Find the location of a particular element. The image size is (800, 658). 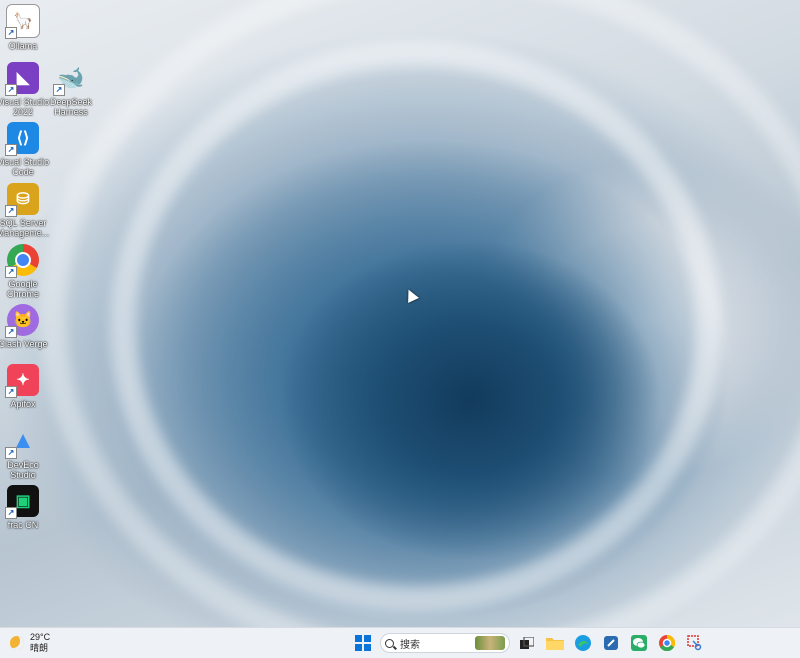

search-box: 搜索 is located at coordinates (445, 643).